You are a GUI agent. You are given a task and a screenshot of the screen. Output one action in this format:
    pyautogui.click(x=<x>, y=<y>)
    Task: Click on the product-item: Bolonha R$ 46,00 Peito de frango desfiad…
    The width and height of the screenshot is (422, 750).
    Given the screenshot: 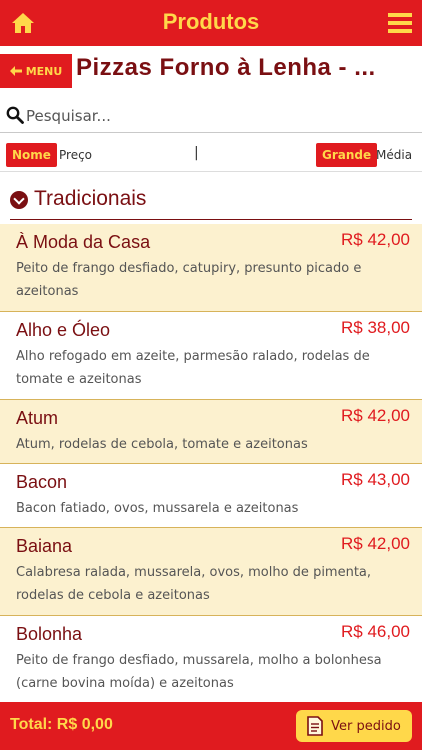 What is the action you would take?
    pyautogui.click(x=211, y=659)
    